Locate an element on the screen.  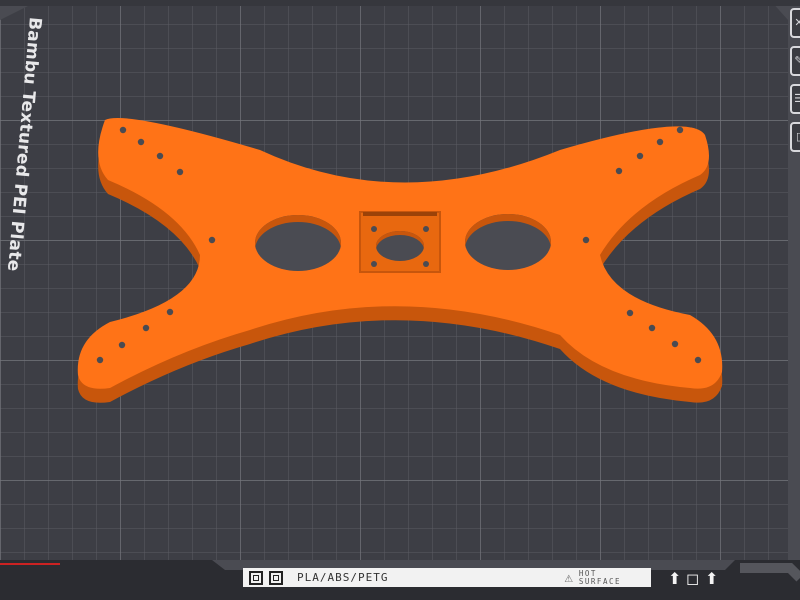
warning-icon: ⚠ is located at coordinates (568, 577).